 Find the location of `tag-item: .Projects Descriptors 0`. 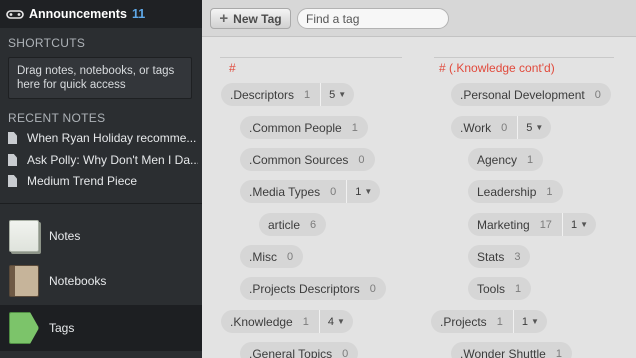

tag-item: .Projects Descriptors 0 is located at coordinates (313, 288).